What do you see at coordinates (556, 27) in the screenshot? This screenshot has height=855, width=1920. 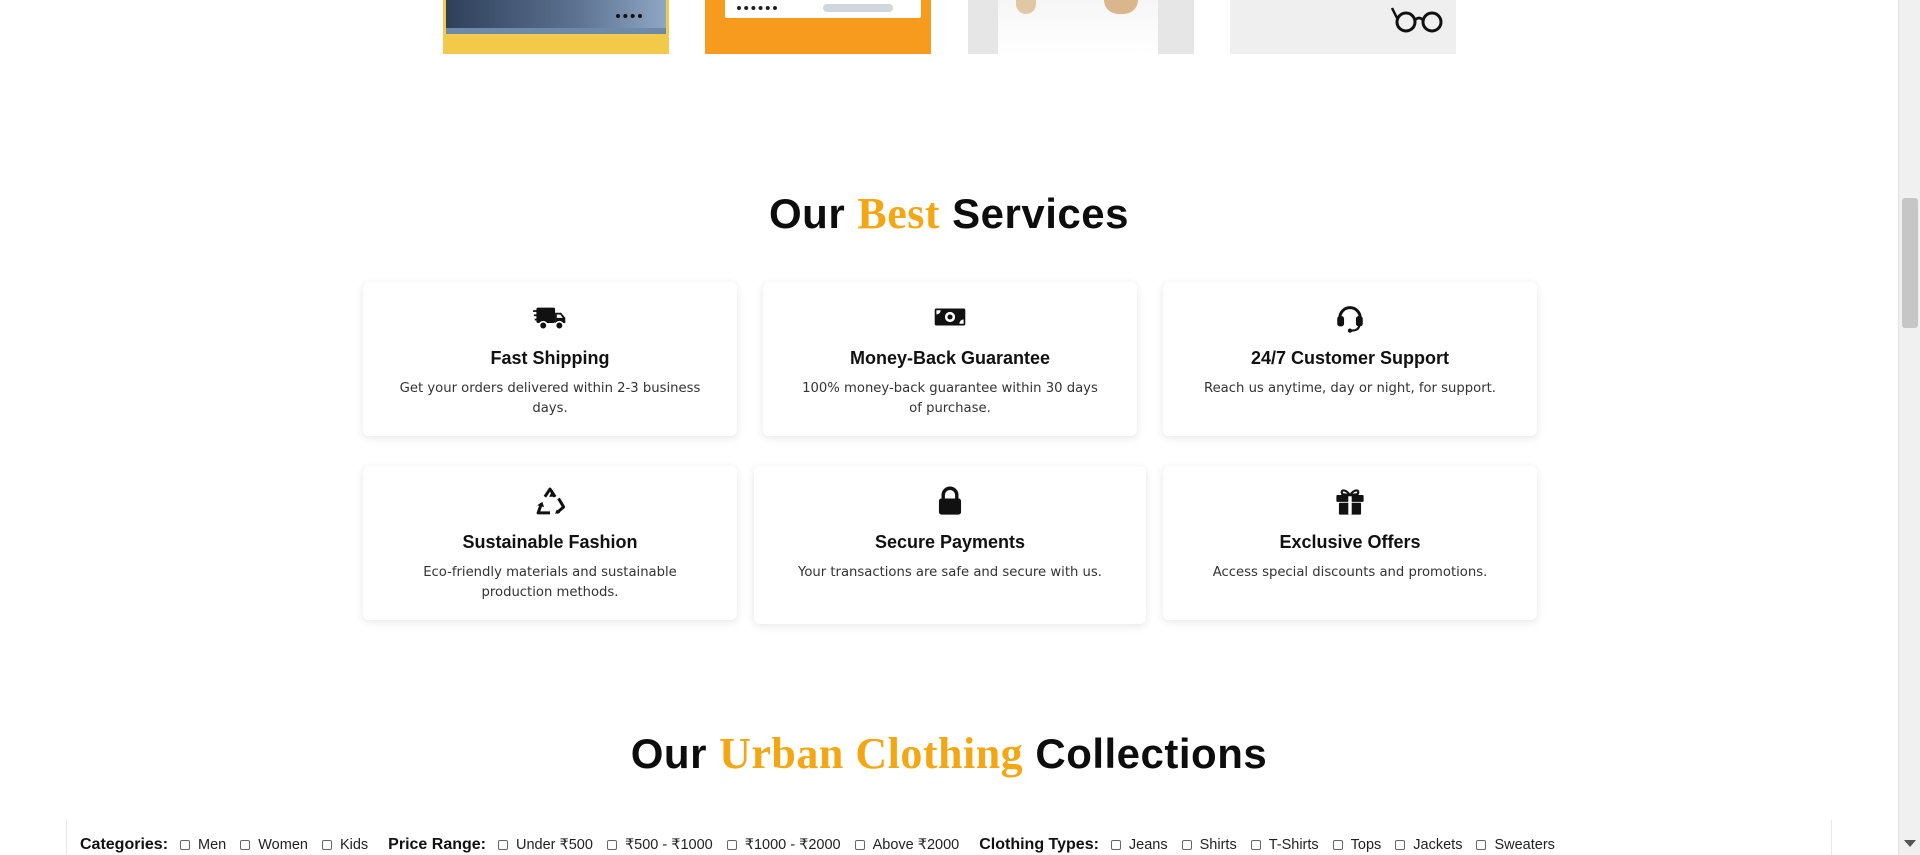 I see `promo-image-denim` at bounding box center [556, 27].